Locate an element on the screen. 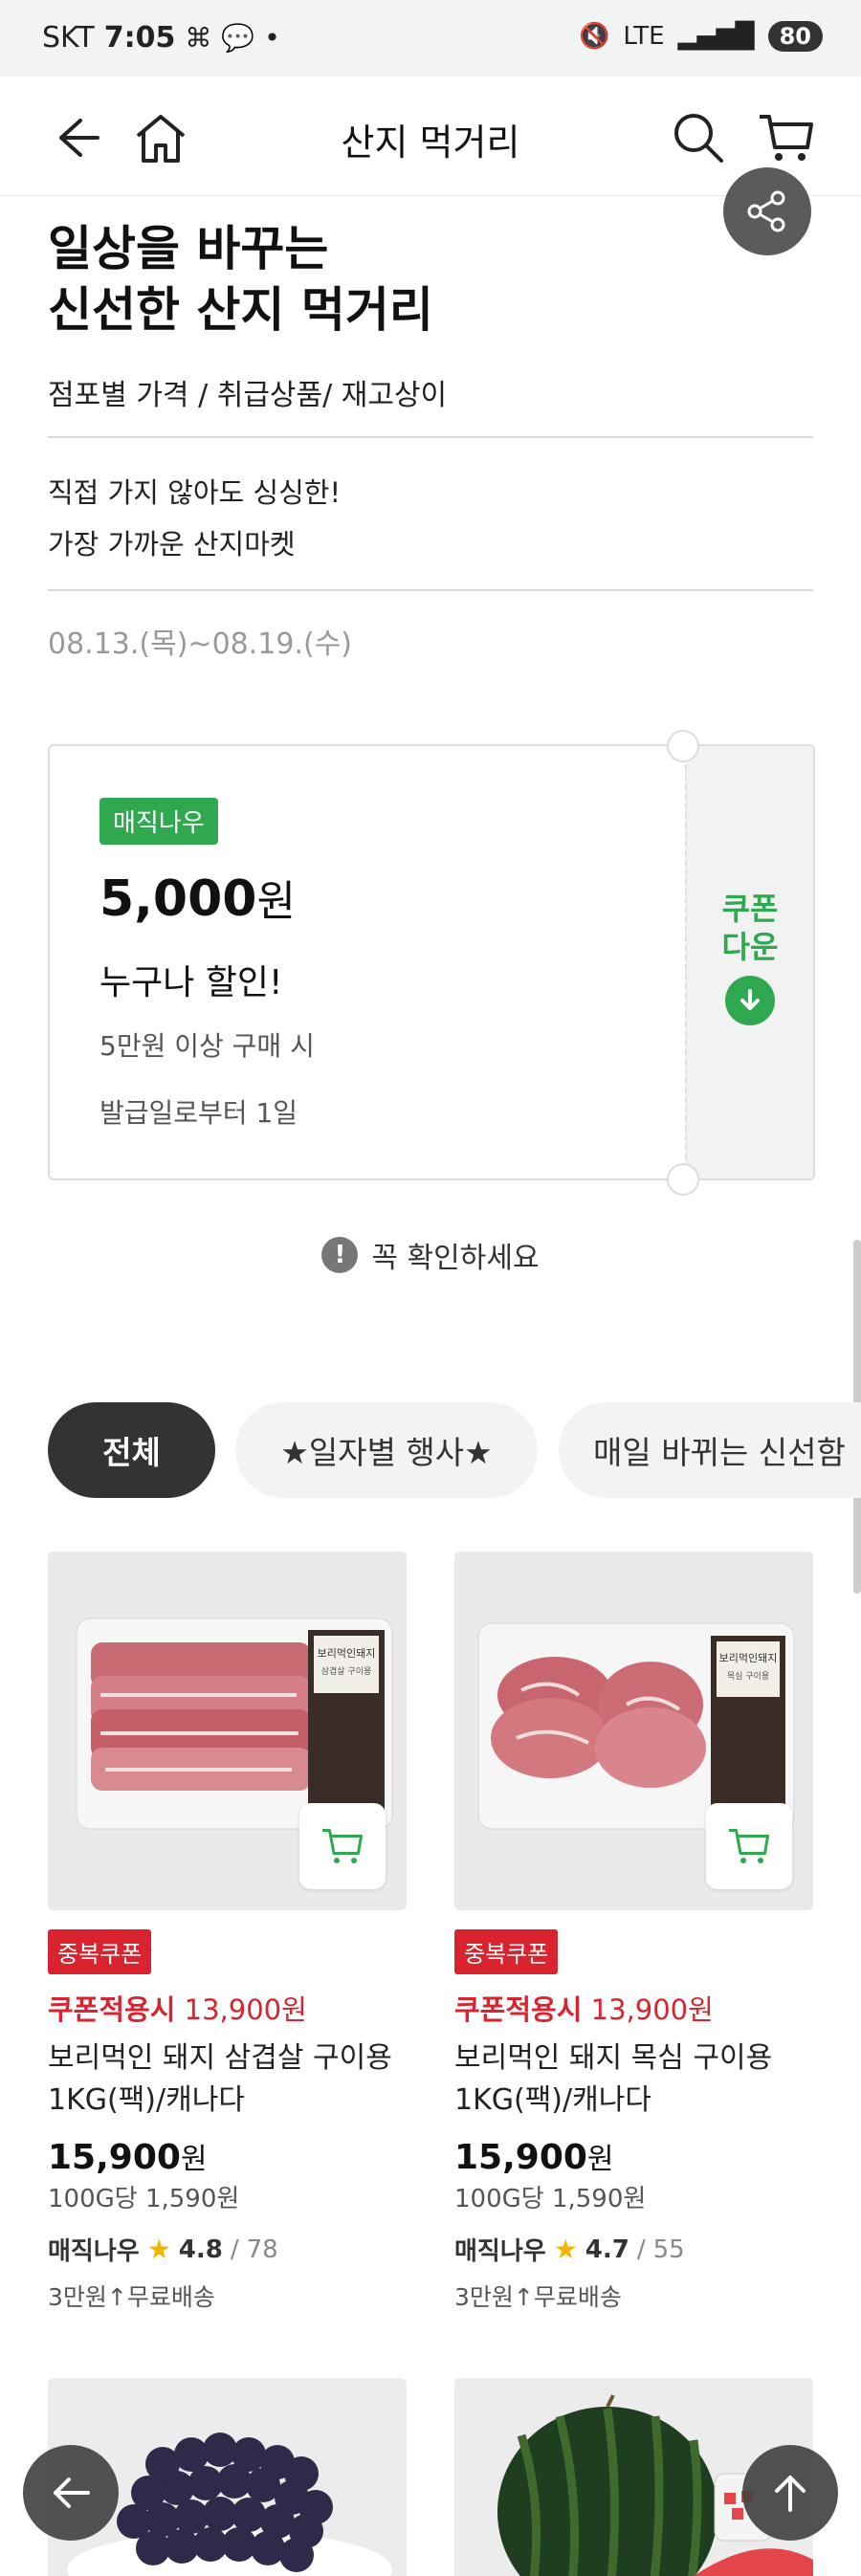 The image size is (861, 2576). review-count: 78 is located at coordinates (262, 2249).